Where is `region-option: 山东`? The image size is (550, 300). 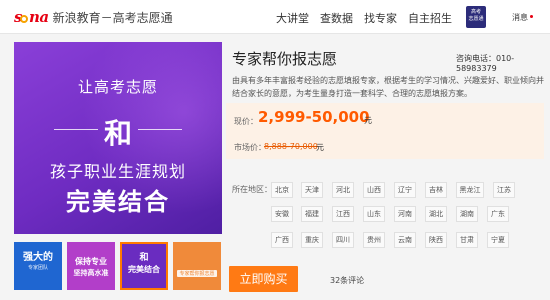 region-option: 山东 is located at coordinates (374, 214).